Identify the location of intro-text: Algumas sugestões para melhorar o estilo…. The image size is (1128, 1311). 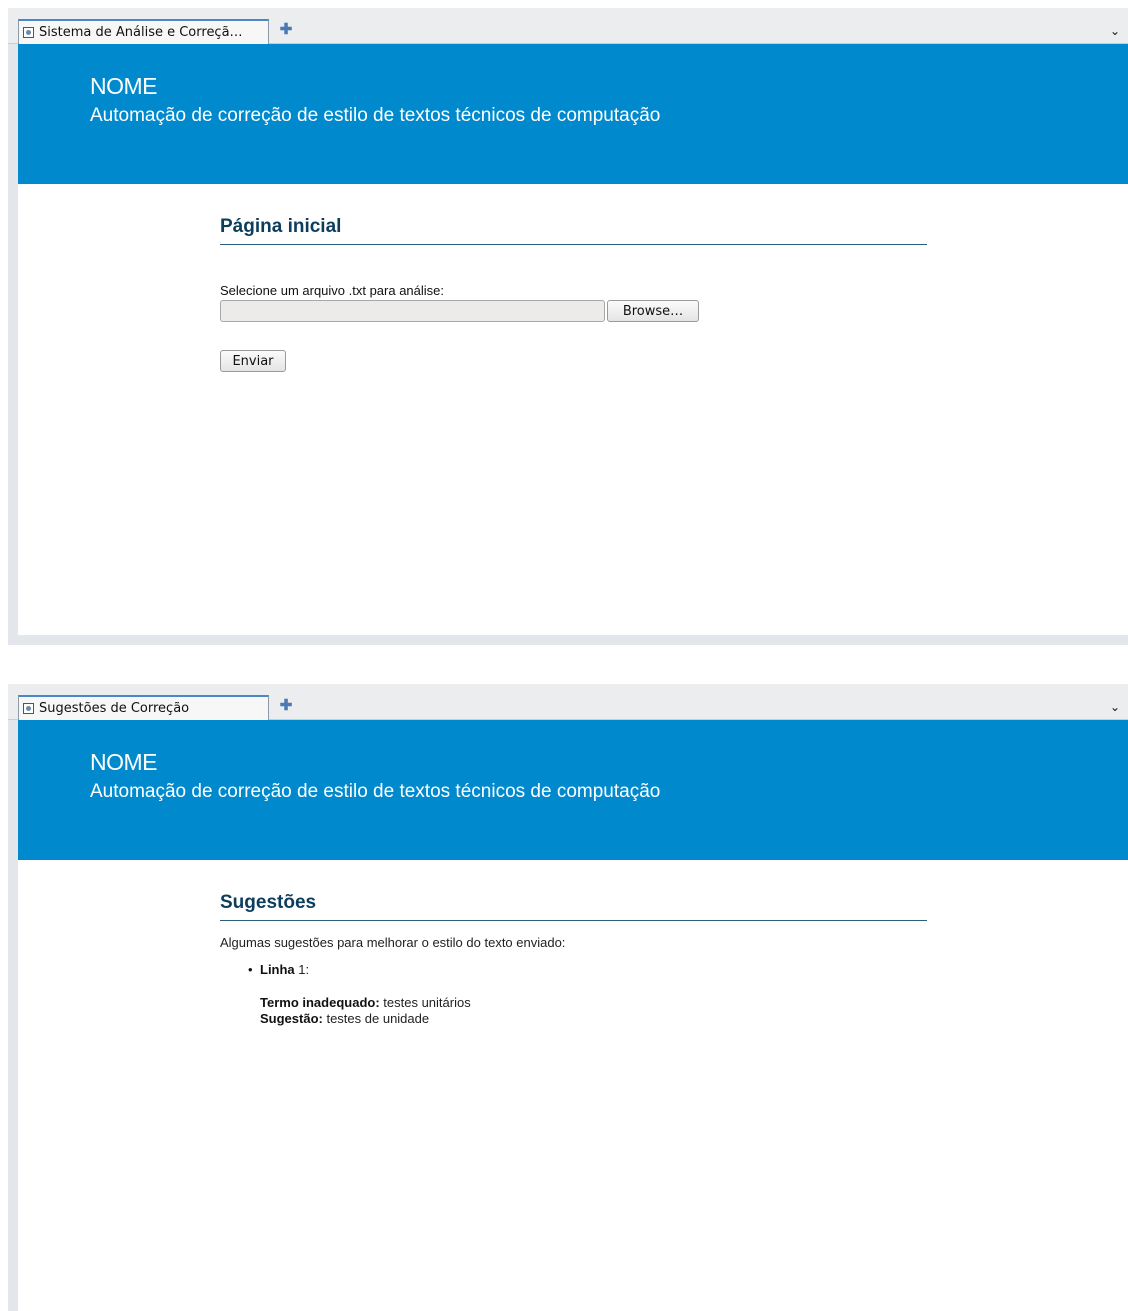
(393, 942).